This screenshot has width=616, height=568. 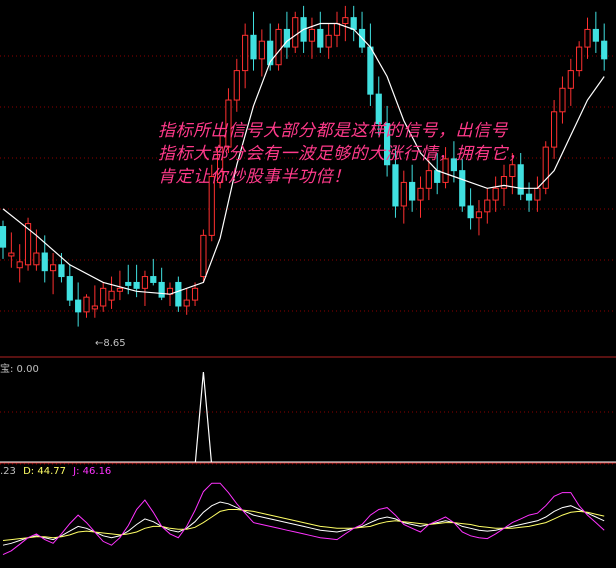 What do you see at coordinates (19, 369) in the screenshot?
I see `signal-label: 宝: 0.00` at bounding box center [19, 369].